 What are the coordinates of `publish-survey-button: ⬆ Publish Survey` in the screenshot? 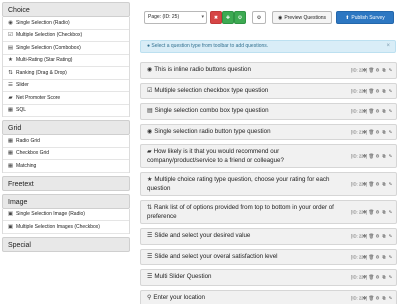 It's located at (365, 17).